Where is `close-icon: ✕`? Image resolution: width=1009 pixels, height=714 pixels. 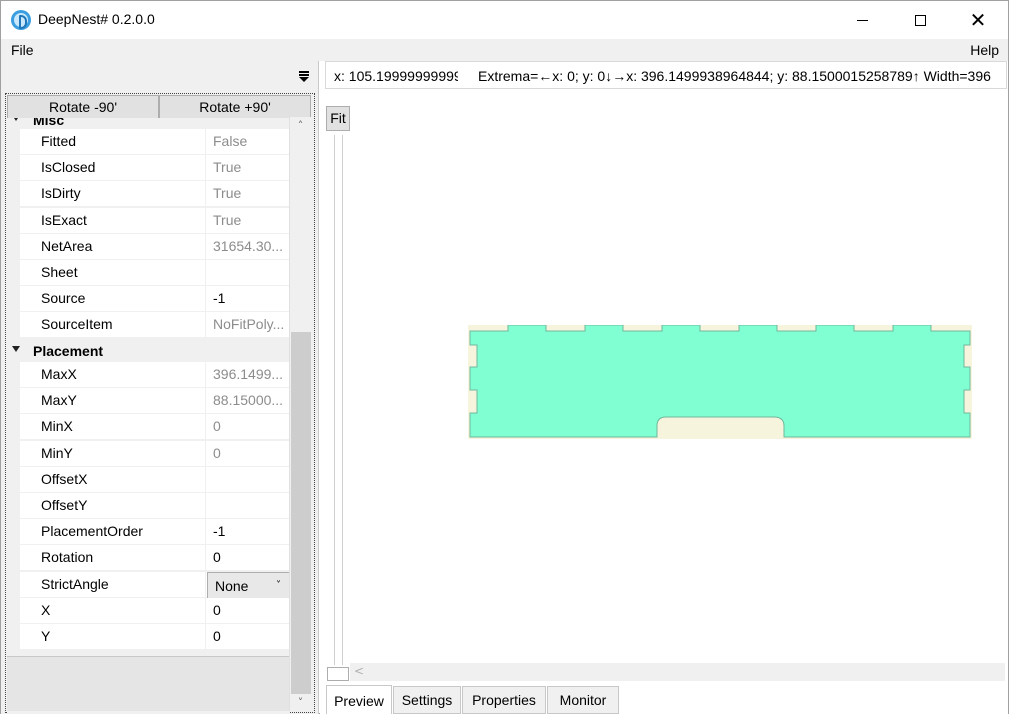
close-icon: ✕ is located at coordinates (978, 20).